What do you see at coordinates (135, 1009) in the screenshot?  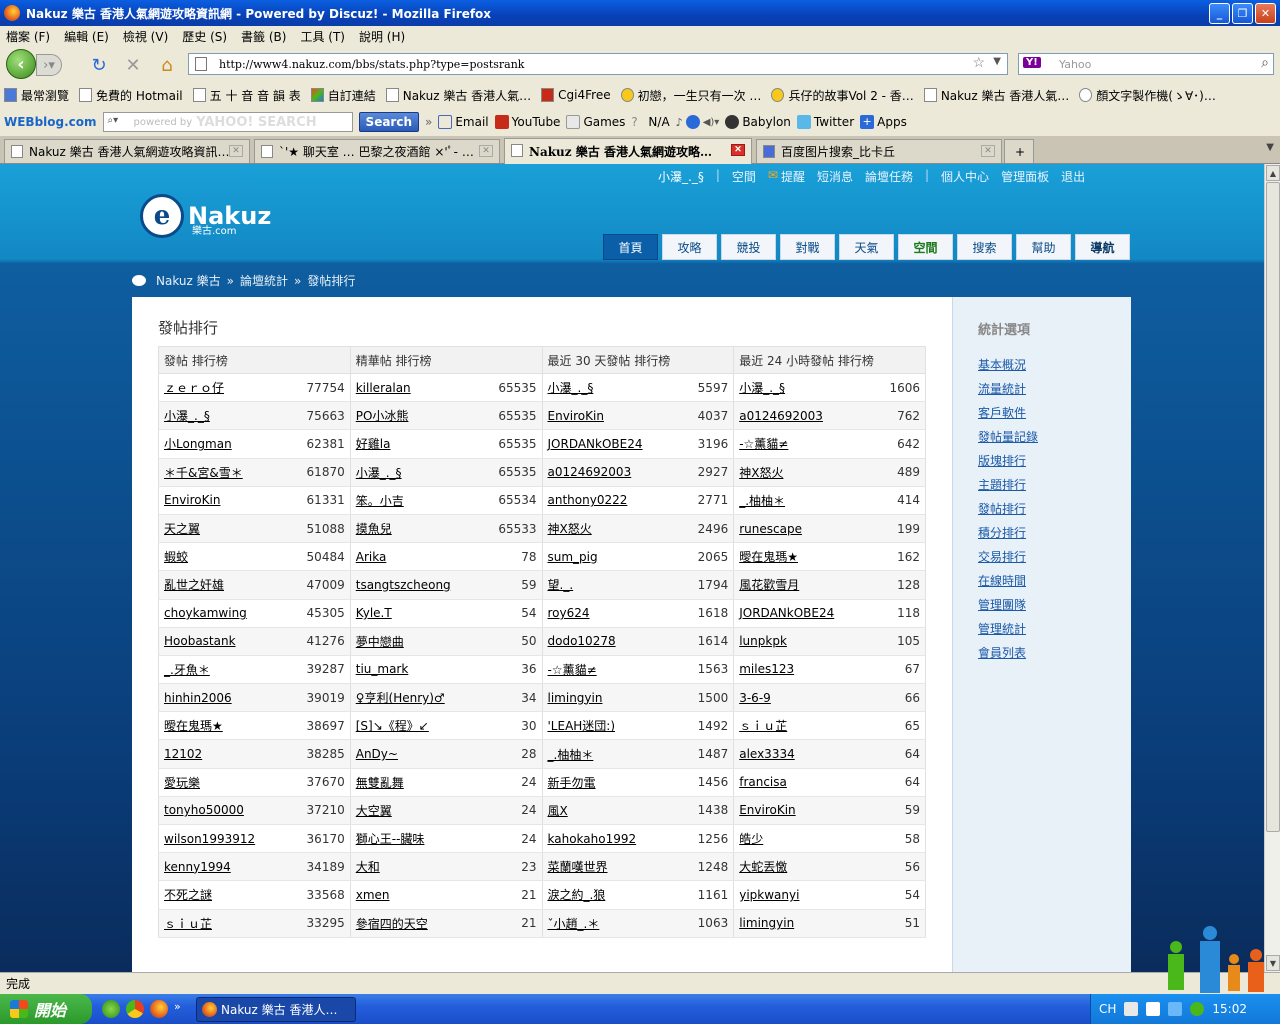 I see `chrome-icon` at bounding box center [135, 1009].